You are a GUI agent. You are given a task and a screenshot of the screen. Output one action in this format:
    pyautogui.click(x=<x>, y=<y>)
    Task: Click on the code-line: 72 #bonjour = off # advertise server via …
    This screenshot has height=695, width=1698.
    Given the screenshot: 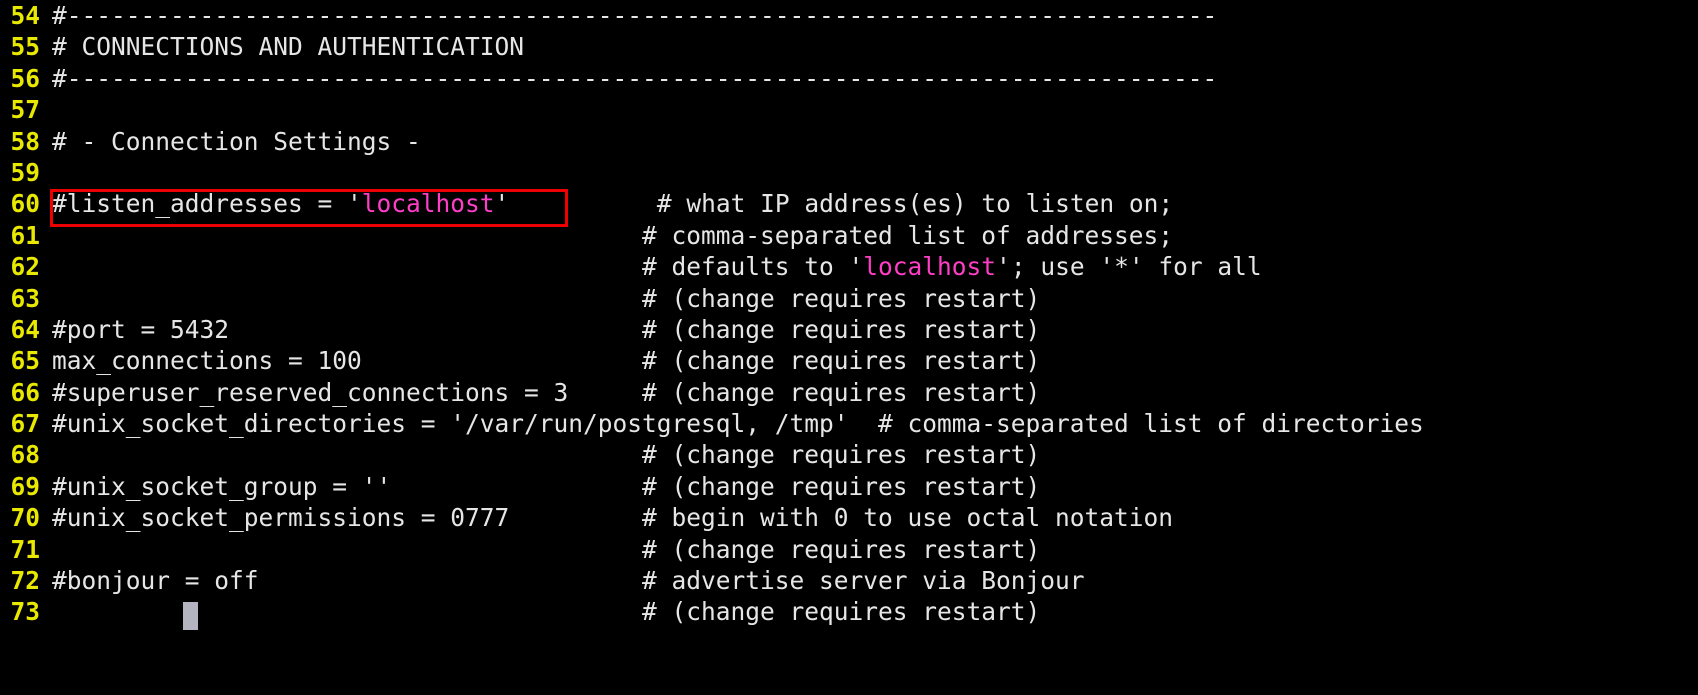 What is the action you would take?
    pyautogui.click(x=849, y=580)
    